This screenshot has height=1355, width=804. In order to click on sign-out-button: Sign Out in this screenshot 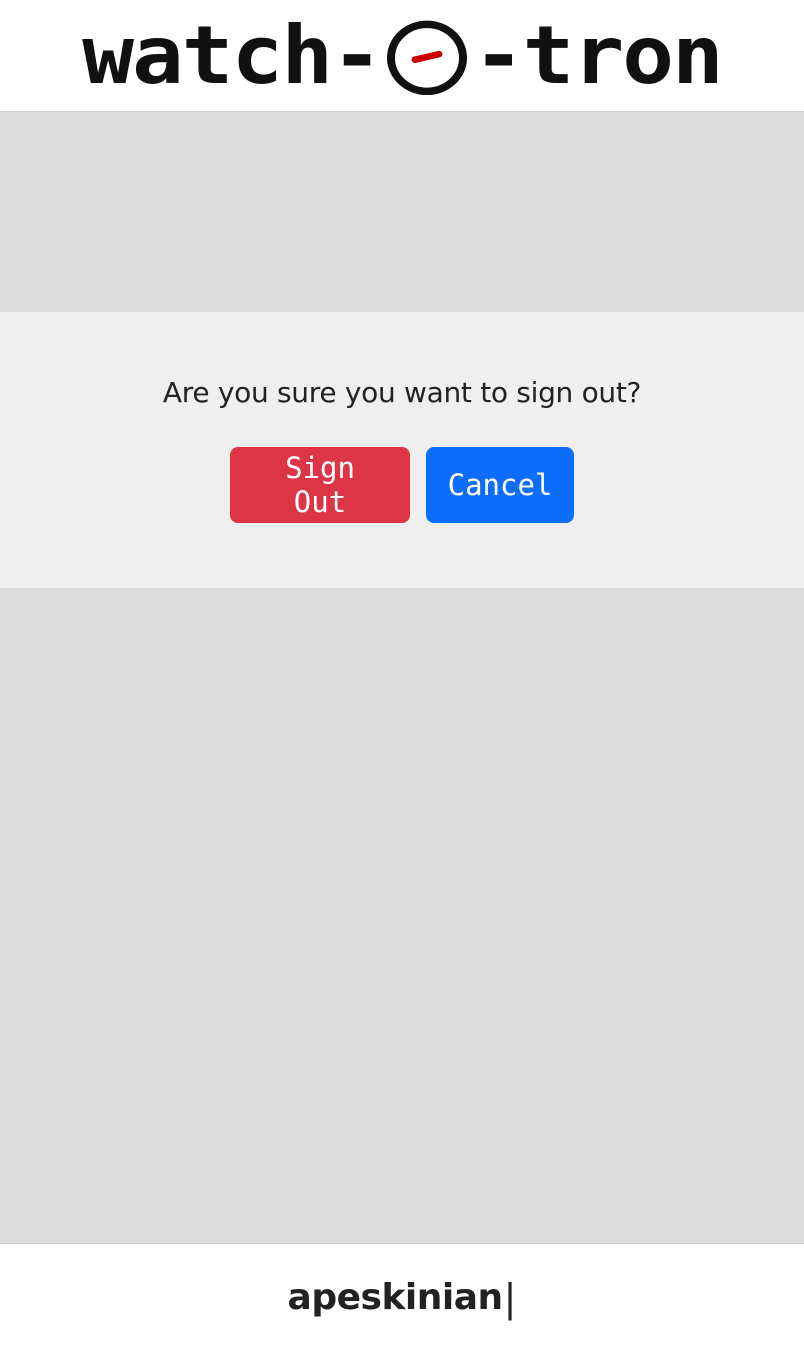, I will do `click(320, 485)`.